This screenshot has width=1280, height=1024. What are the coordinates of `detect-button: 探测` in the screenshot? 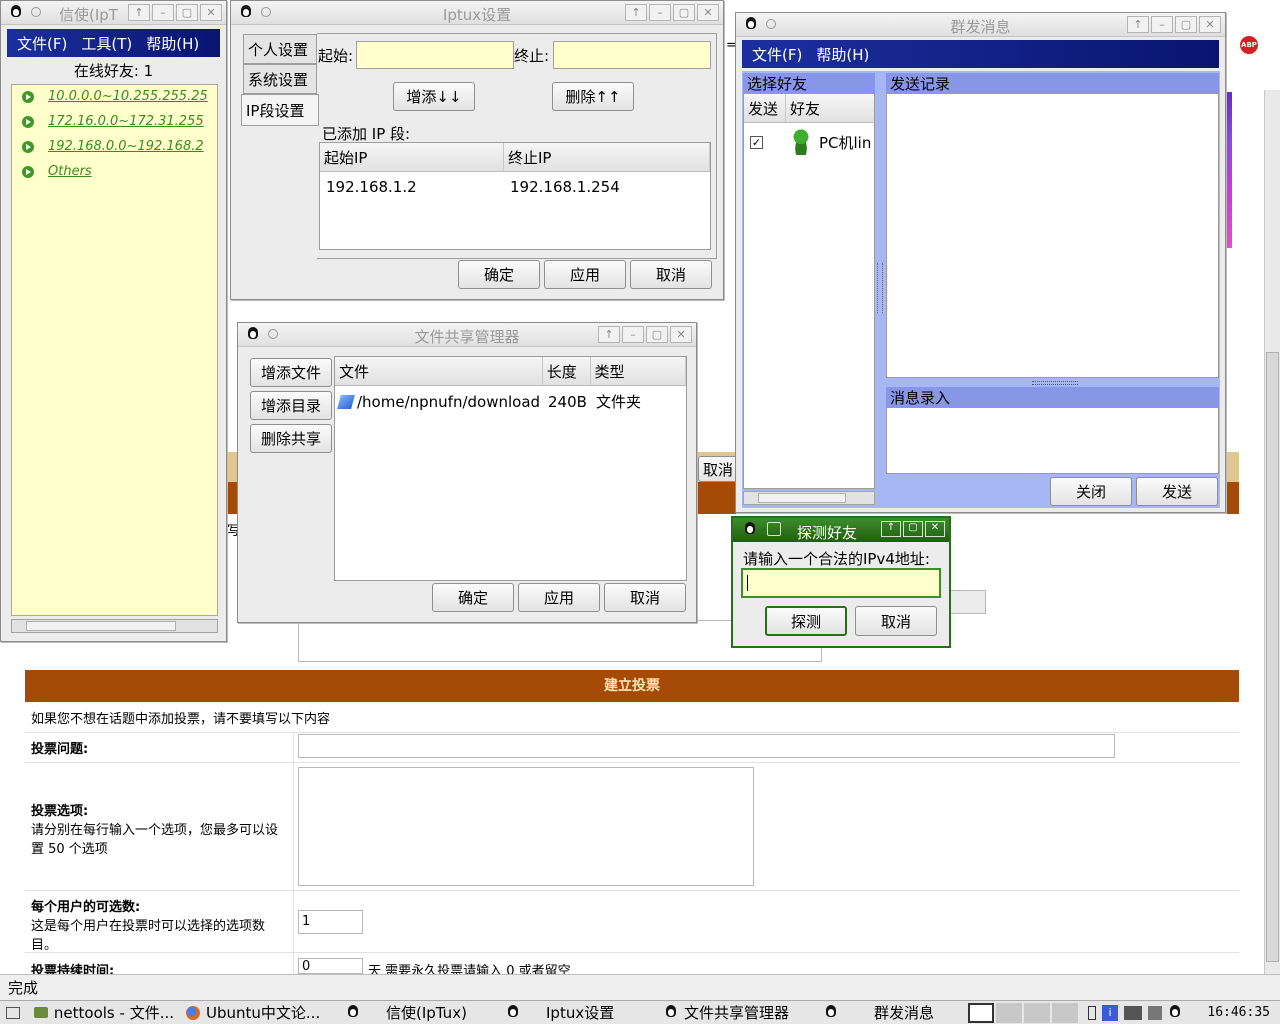 It's located at (806, 621).